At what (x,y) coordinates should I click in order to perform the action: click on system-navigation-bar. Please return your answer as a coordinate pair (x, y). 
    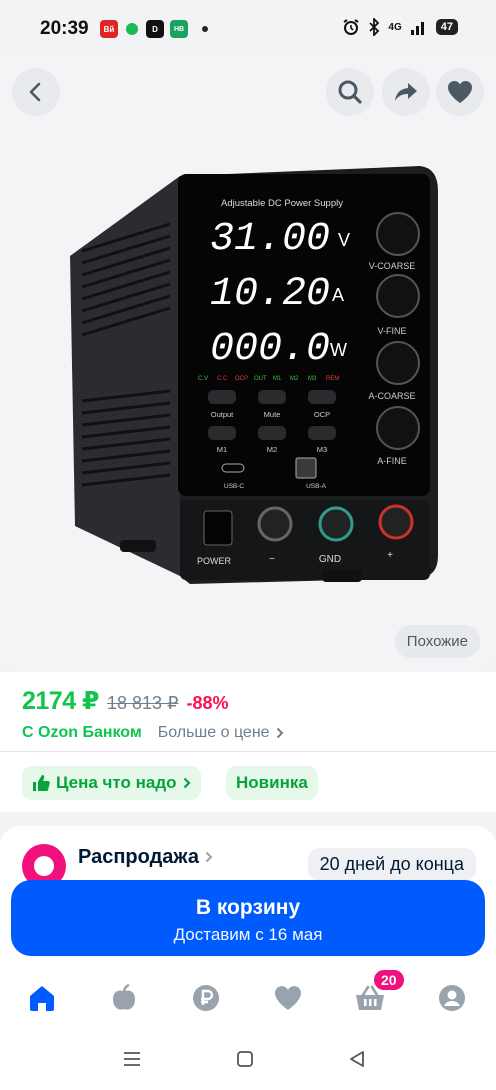
    Looking at the image, I should click on (248, 1060).